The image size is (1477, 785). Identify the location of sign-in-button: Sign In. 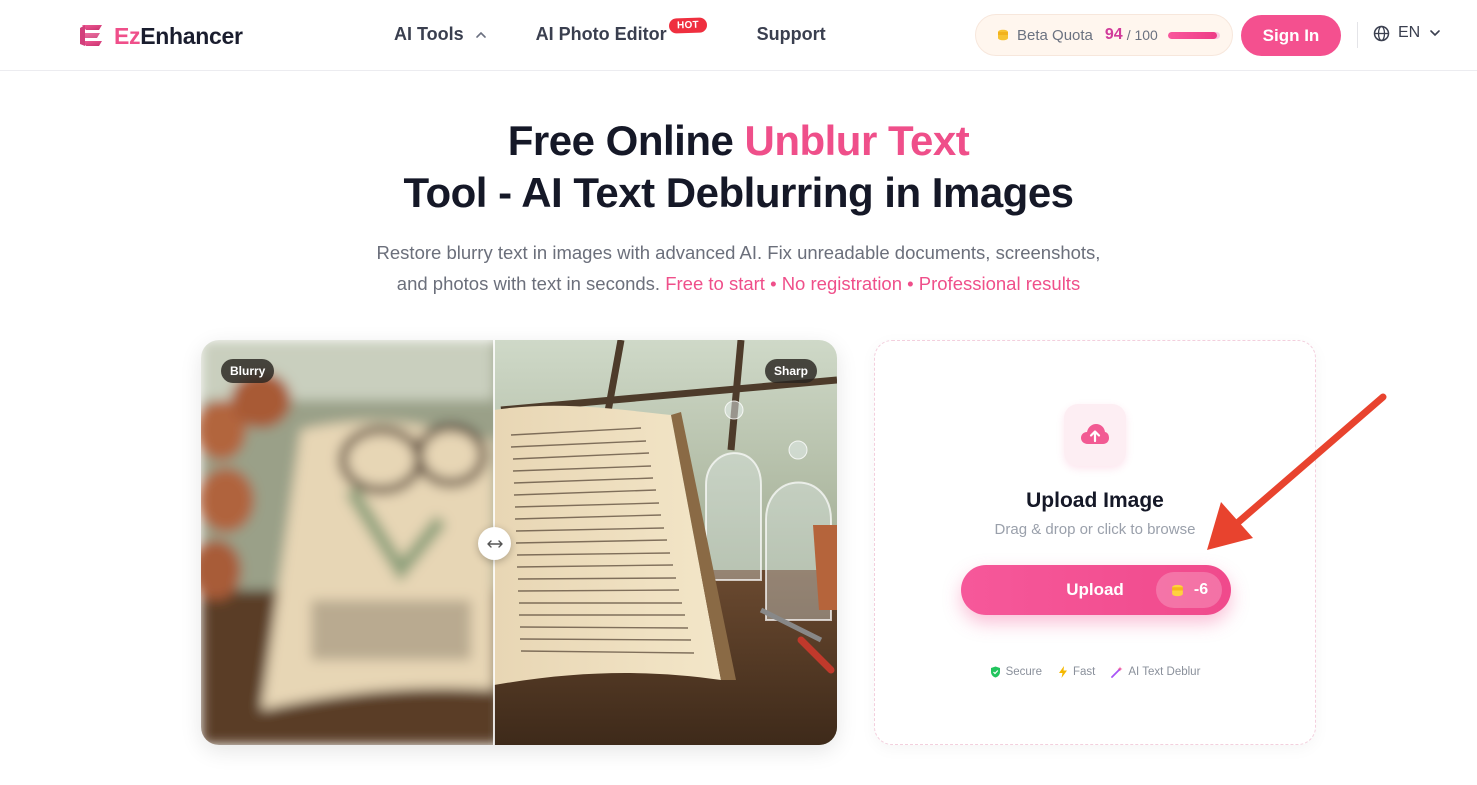
(1291, 35).